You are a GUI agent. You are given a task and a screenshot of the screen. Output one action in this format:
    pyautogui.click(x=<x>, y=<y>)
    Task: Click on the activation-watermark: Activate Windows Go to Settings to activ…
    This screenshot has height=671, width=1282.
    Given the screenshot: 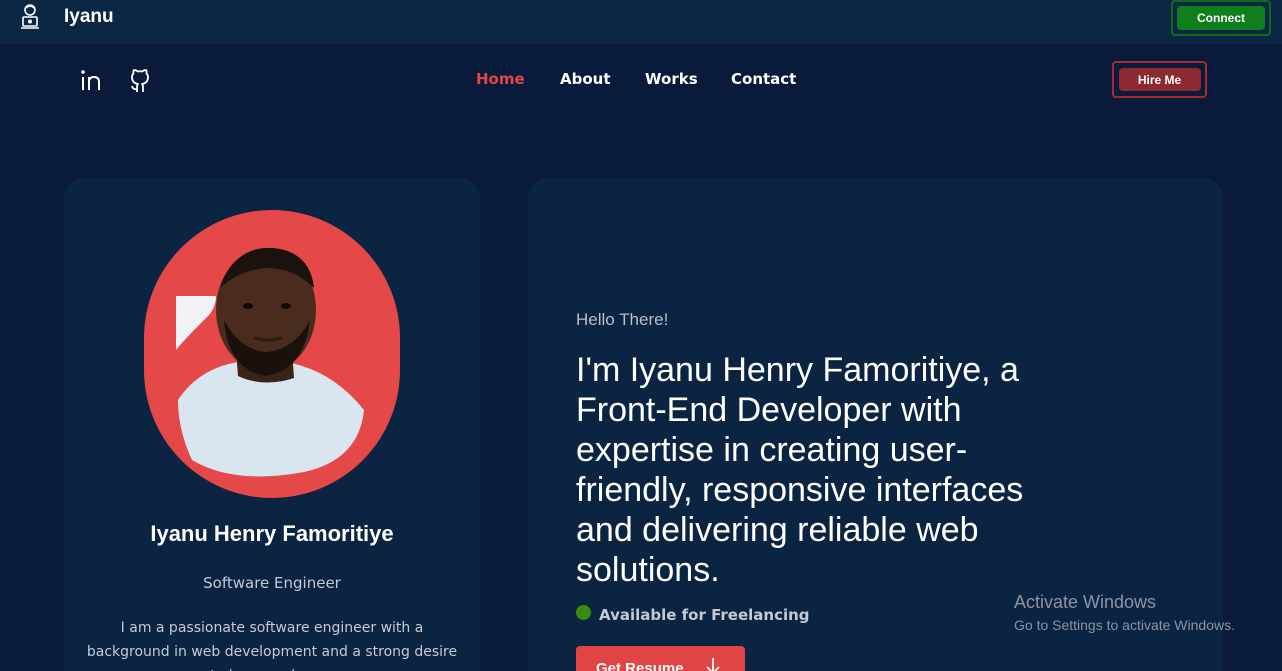 What is the action you would take?
    pyautogui.click(x=1124, y=612)
    